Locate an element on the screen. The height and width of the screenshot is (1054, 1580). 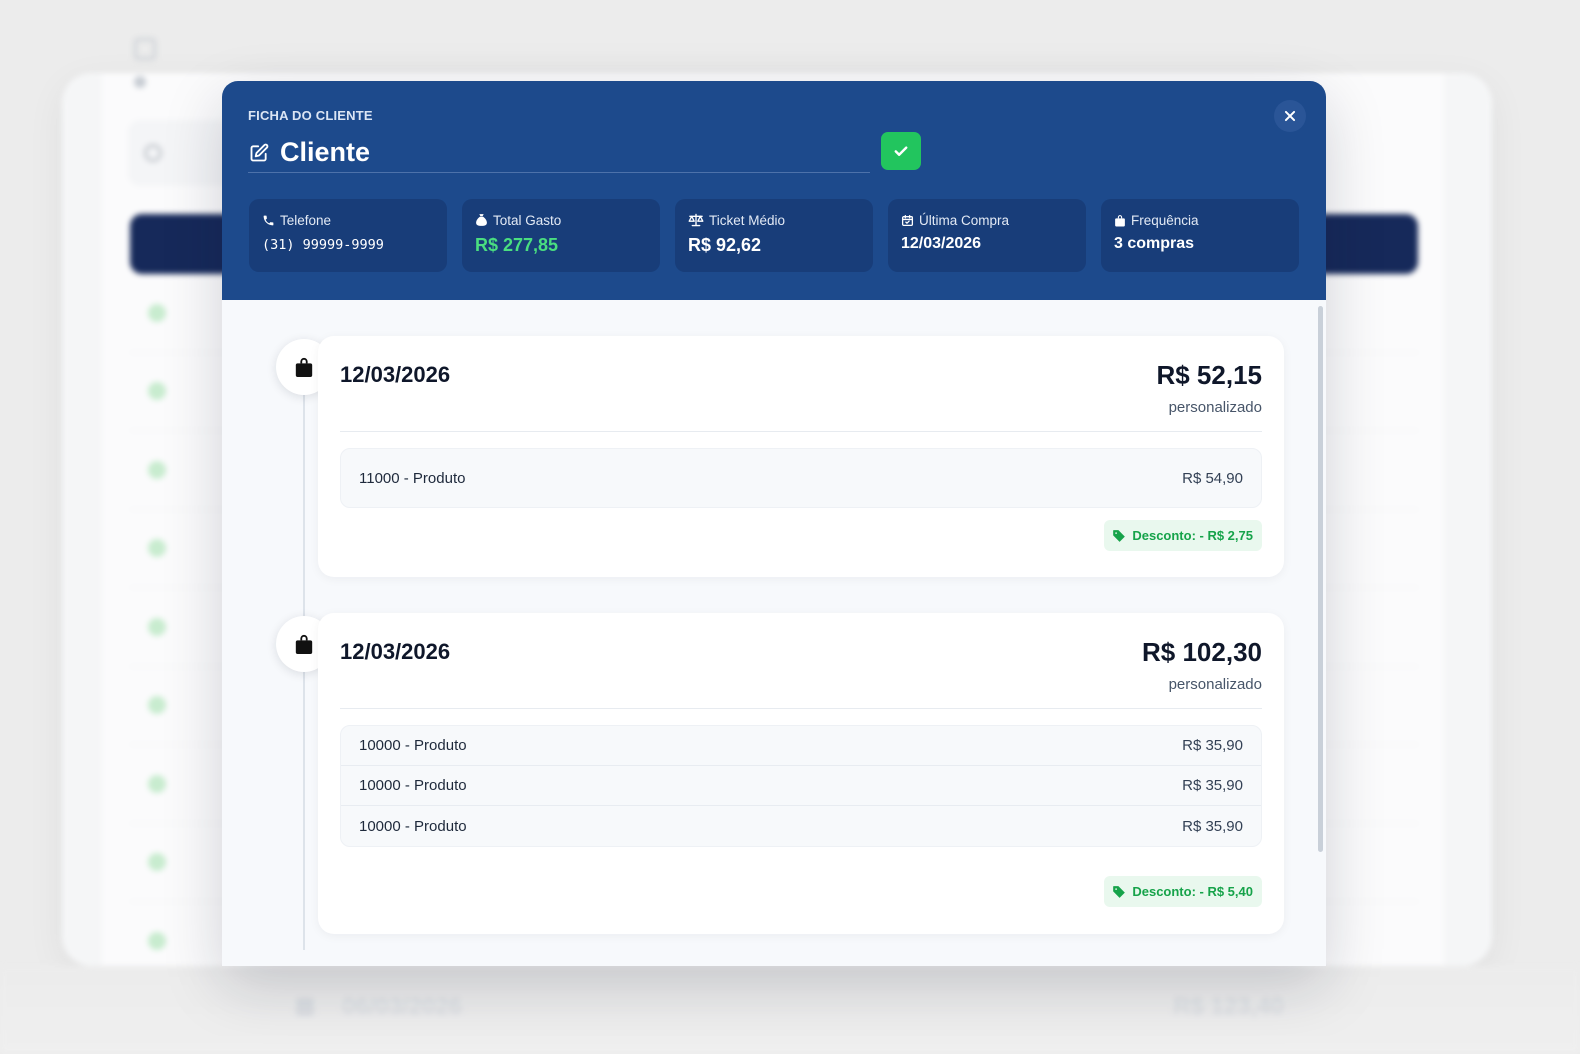
modal-eyebrow: FICHA DO CLIENTE is located at coordinates (310, 115).